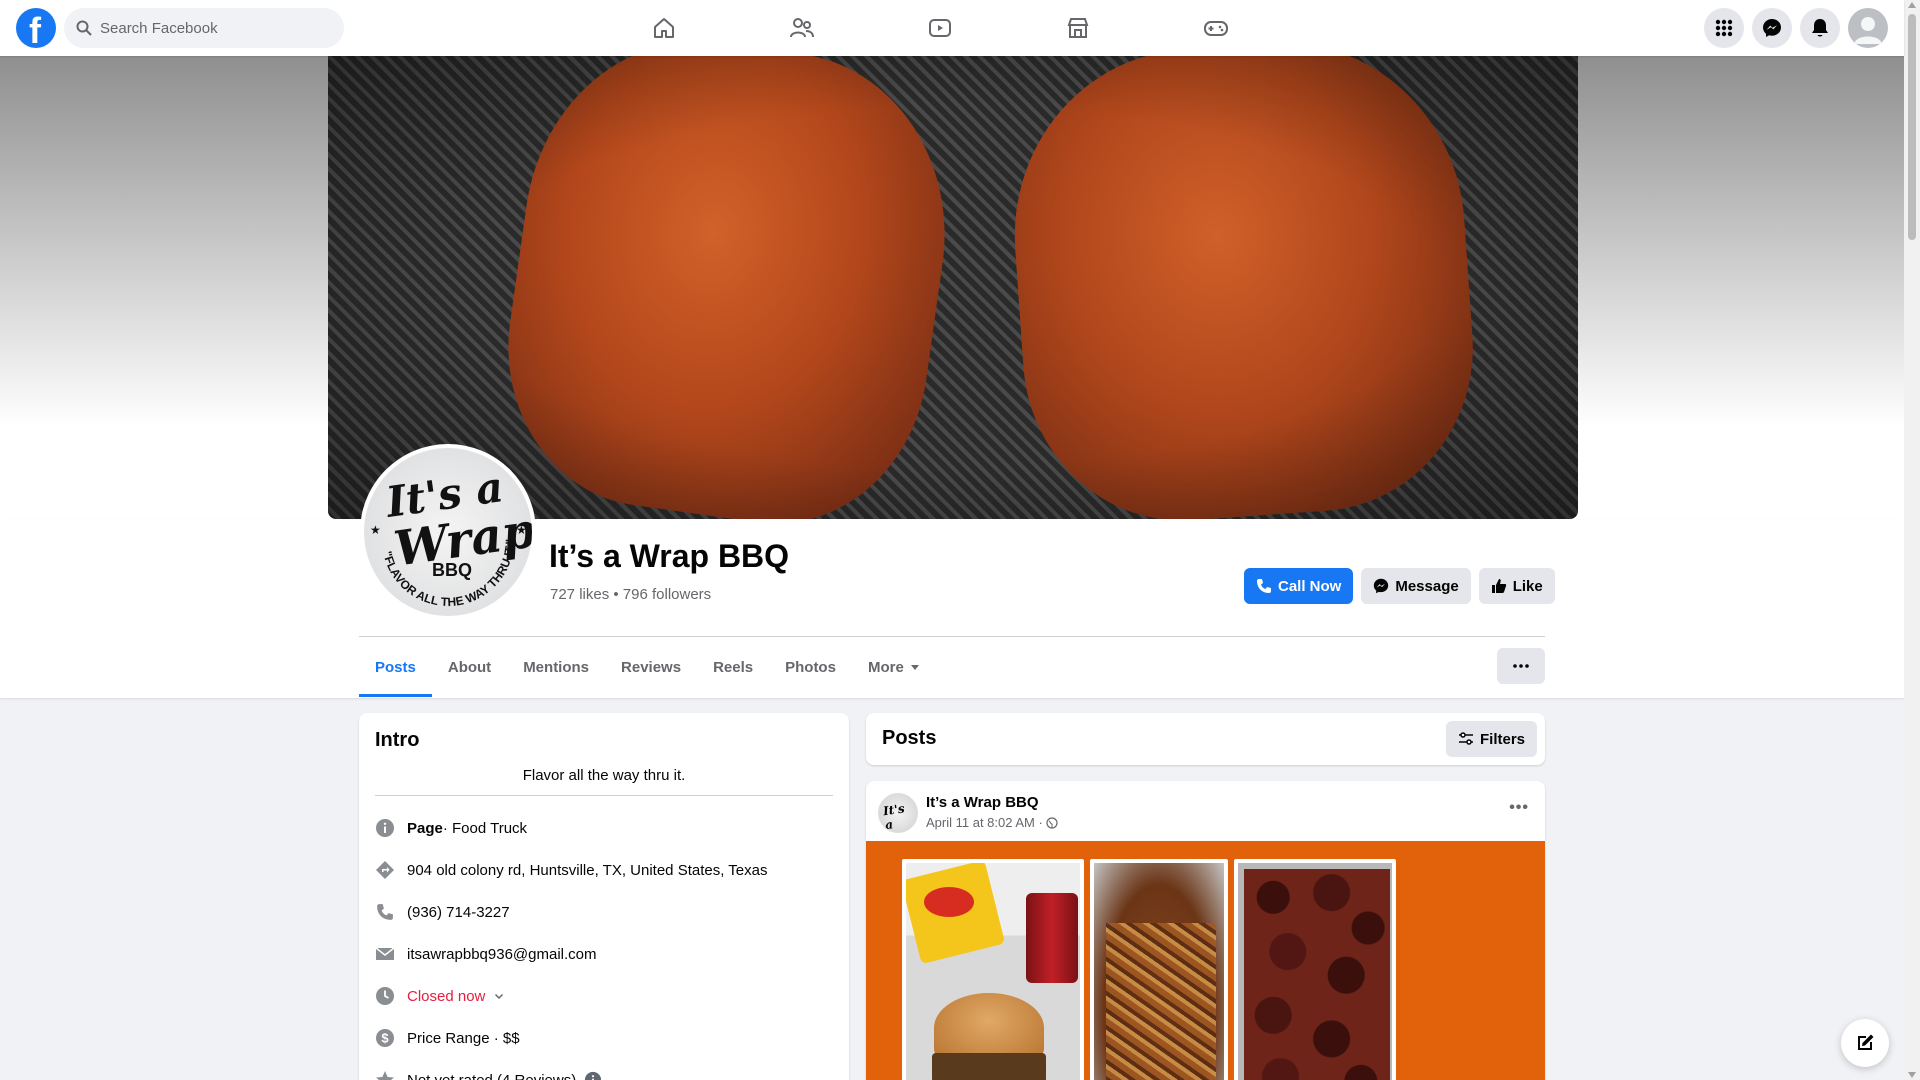  What do you see at coordinates (1216, 28) in the screenshot?
I see `gaming-icon` at bounding box center [1216, 28].